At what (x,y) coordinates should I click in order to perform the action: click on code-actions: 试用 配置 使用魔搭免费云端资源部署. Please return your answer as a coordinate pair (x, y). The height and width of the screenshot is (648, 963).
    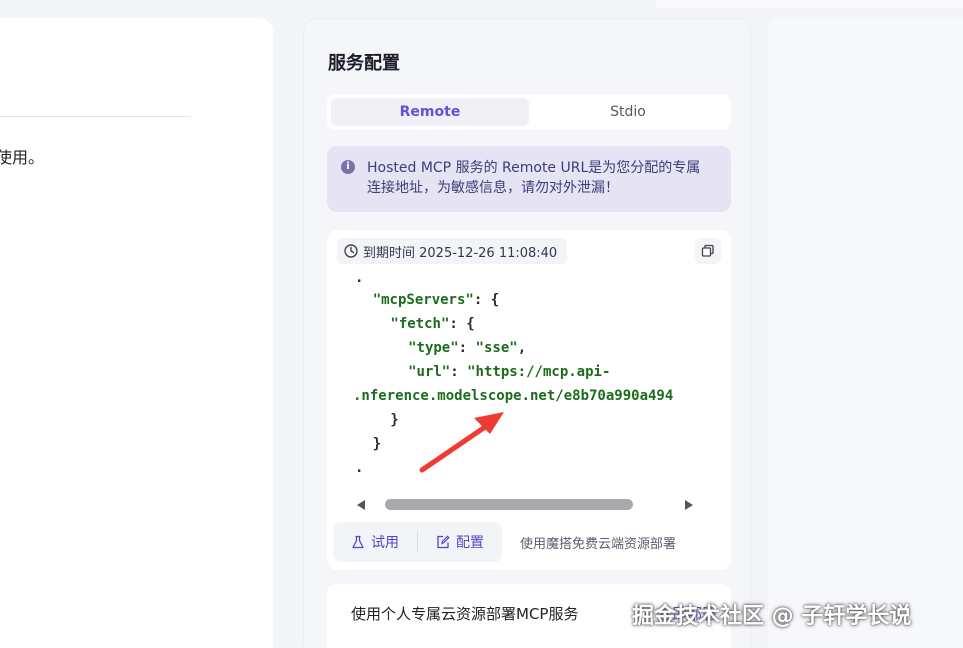
    Looking at the image, I should click on (529, 542).